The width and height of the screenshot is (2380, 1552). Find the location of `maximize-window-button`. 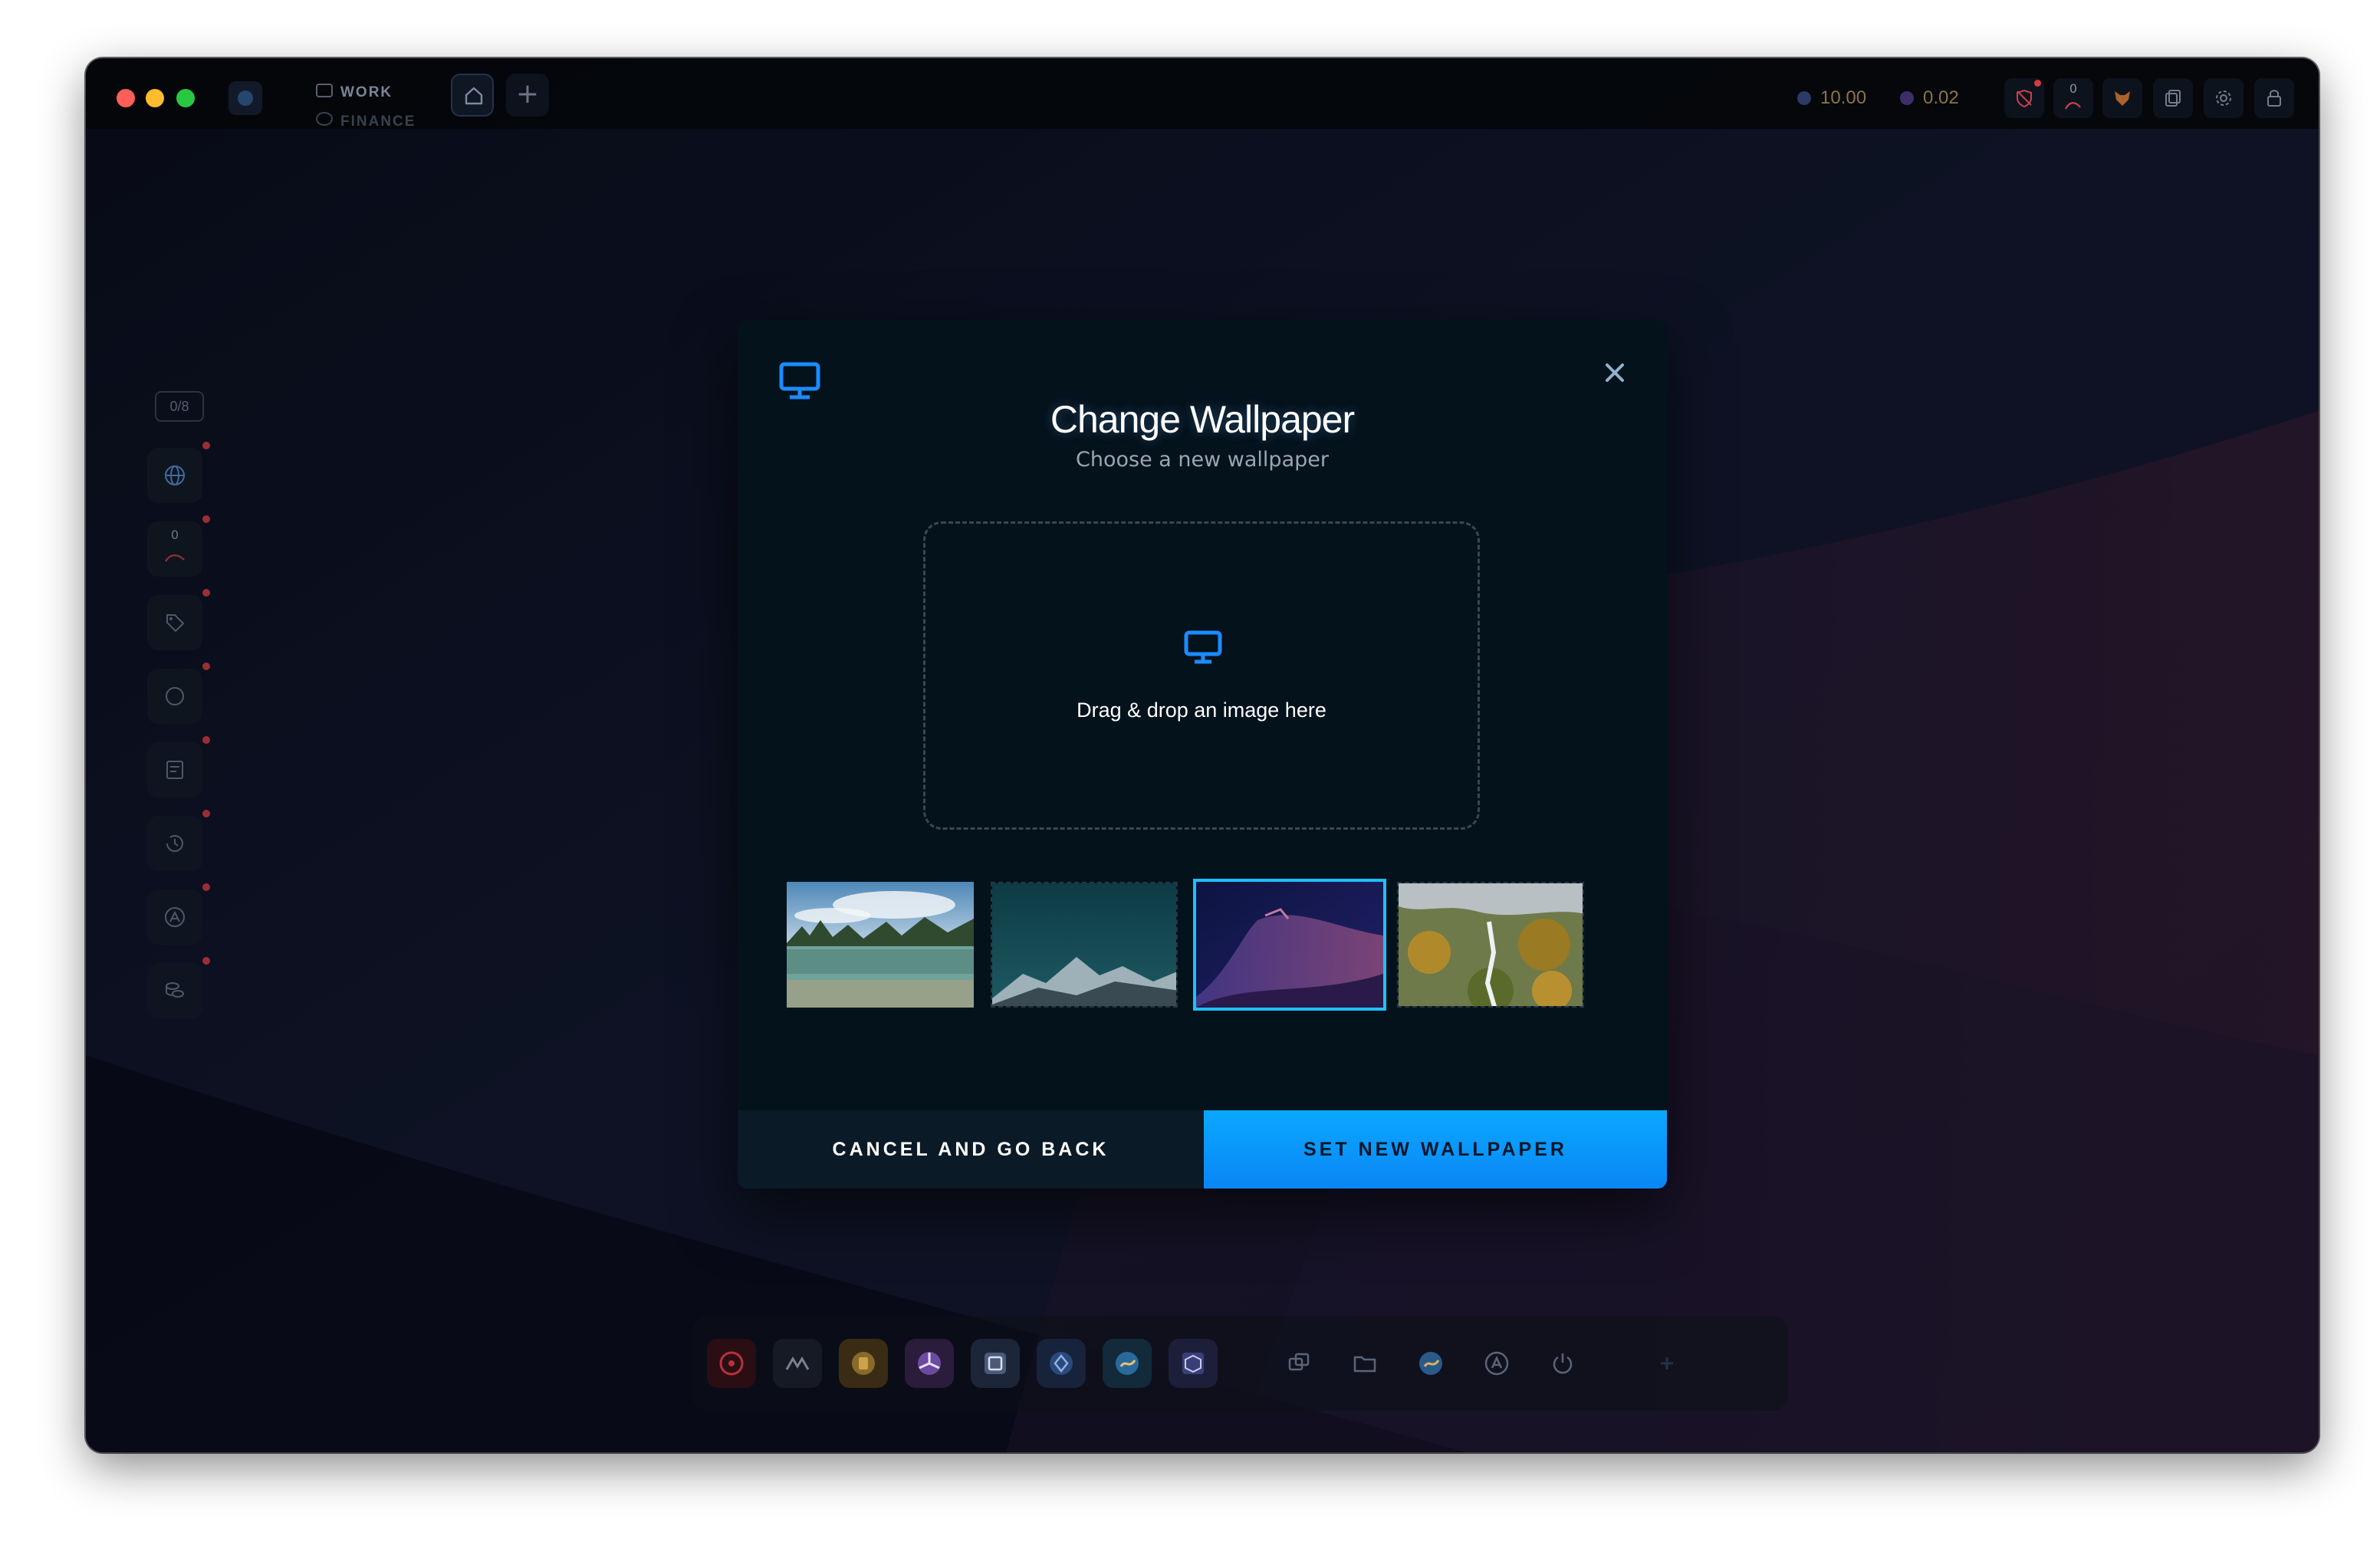

maximize-window-button is located at coordinates (186, 98).